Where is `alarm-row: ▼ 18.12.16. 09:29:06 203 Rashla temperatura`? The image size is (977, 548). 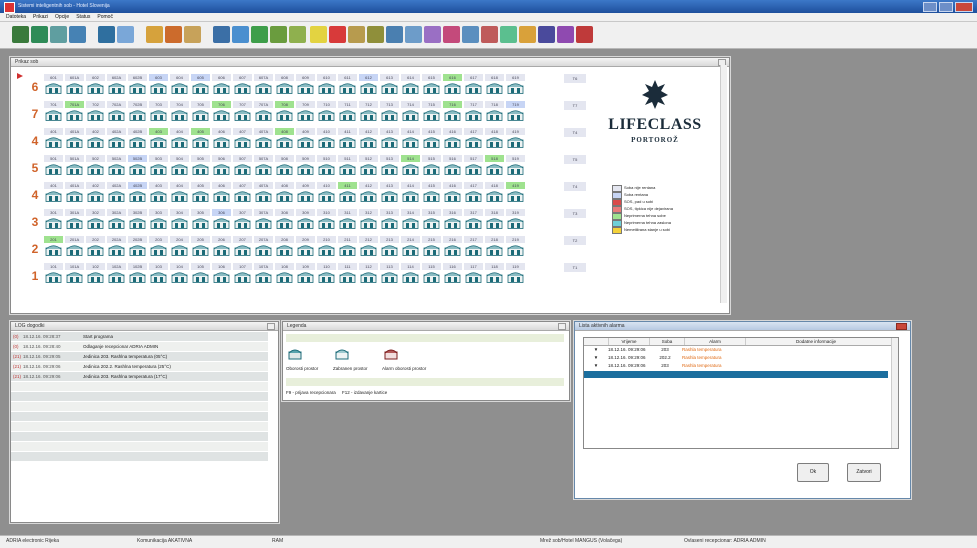
alarm-row: ▼ 18.12.16. 09:29:06 203 Rashla temperatura is located at coordinates (741, 366).